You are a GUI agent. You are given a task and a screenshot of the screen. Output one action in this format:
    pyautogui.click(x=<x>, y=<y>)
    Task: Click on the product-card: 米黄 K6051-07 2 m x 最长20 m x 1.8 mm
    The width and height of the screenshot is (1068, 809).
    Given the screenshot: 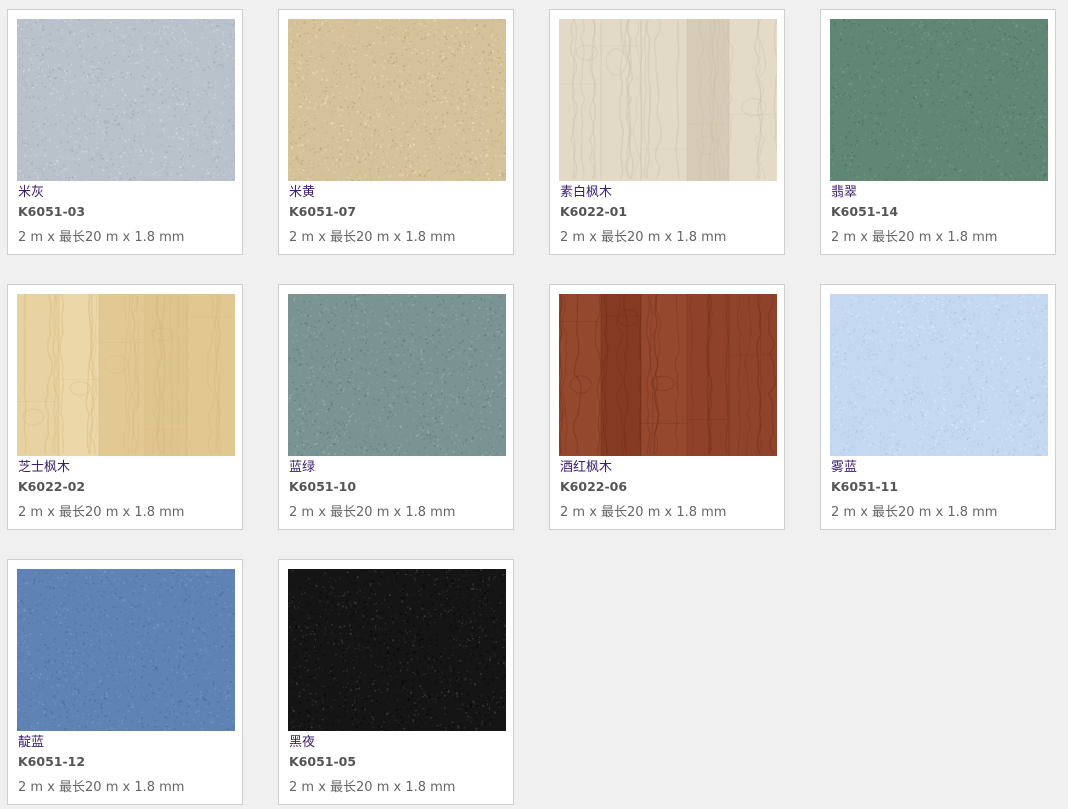 What is the action you would take?
    pyautogui.click(x=396, y=132)
    